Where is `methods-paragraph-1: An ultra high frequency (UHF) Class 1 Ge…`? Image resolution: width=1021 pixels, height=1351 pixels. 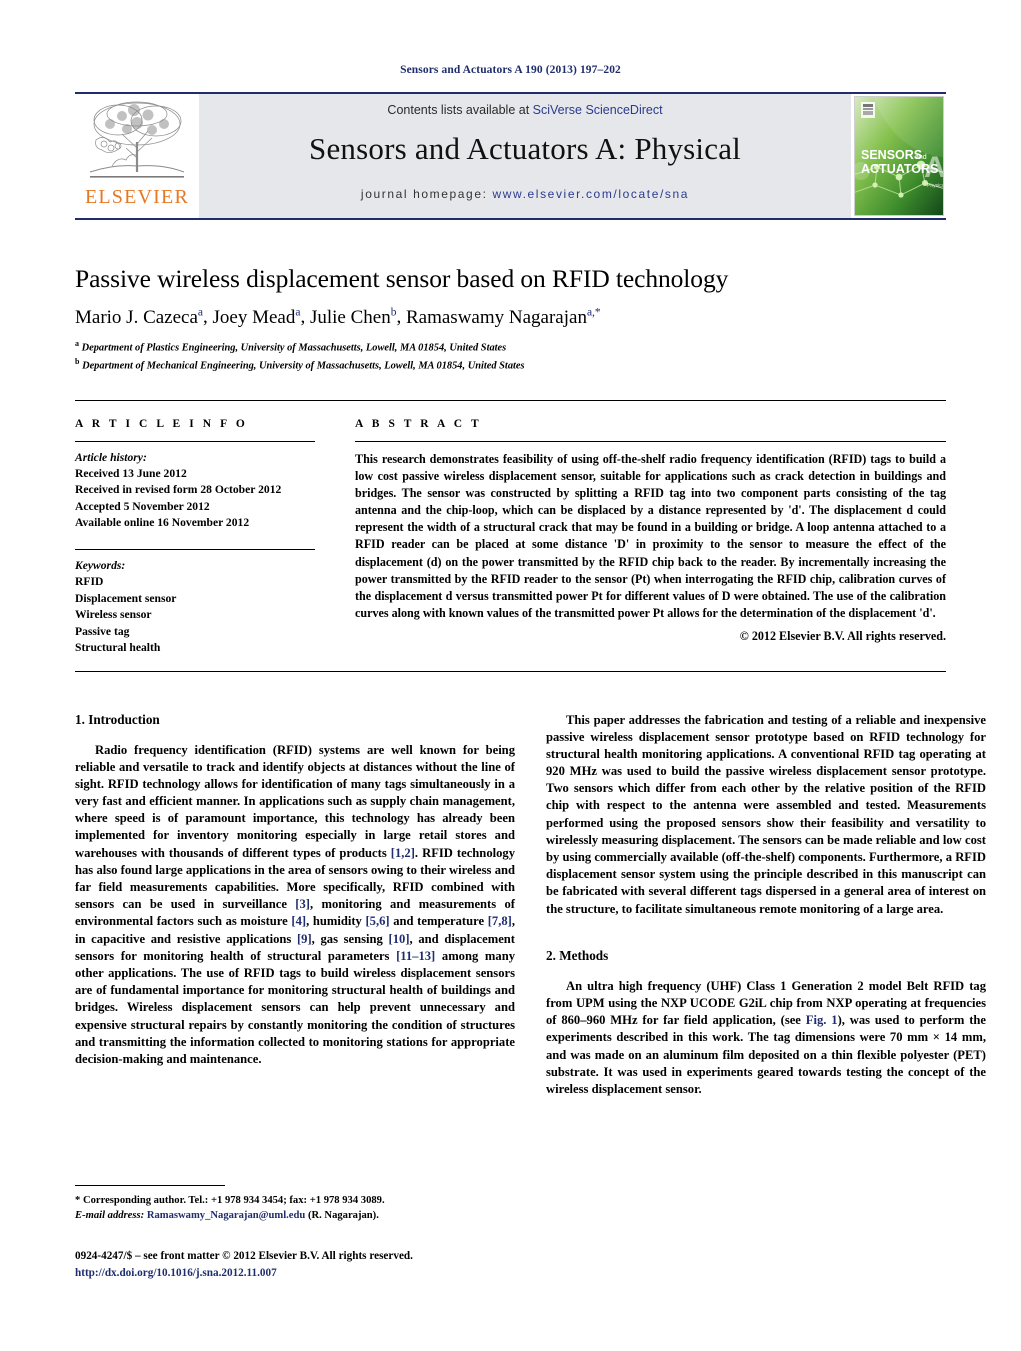 methods-paragraph-1: An ultra high frequency (UHF) Class 1 Ge… is located at coordinates (766, 1038).